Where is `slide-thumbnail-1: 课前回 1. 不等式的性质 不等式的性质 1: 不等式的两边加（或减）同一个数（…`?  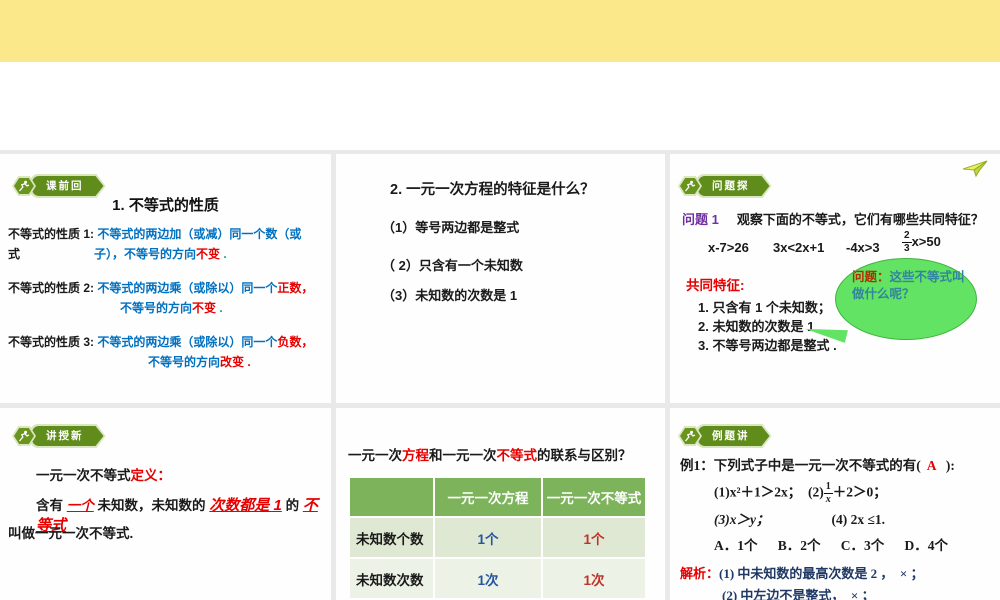
slide-thumbnail-1: 课前回 1. 不等式的性质 不等式的性质 1: 不等式的两边加（或减）同一个数（… is located at coordinates (165, 278).